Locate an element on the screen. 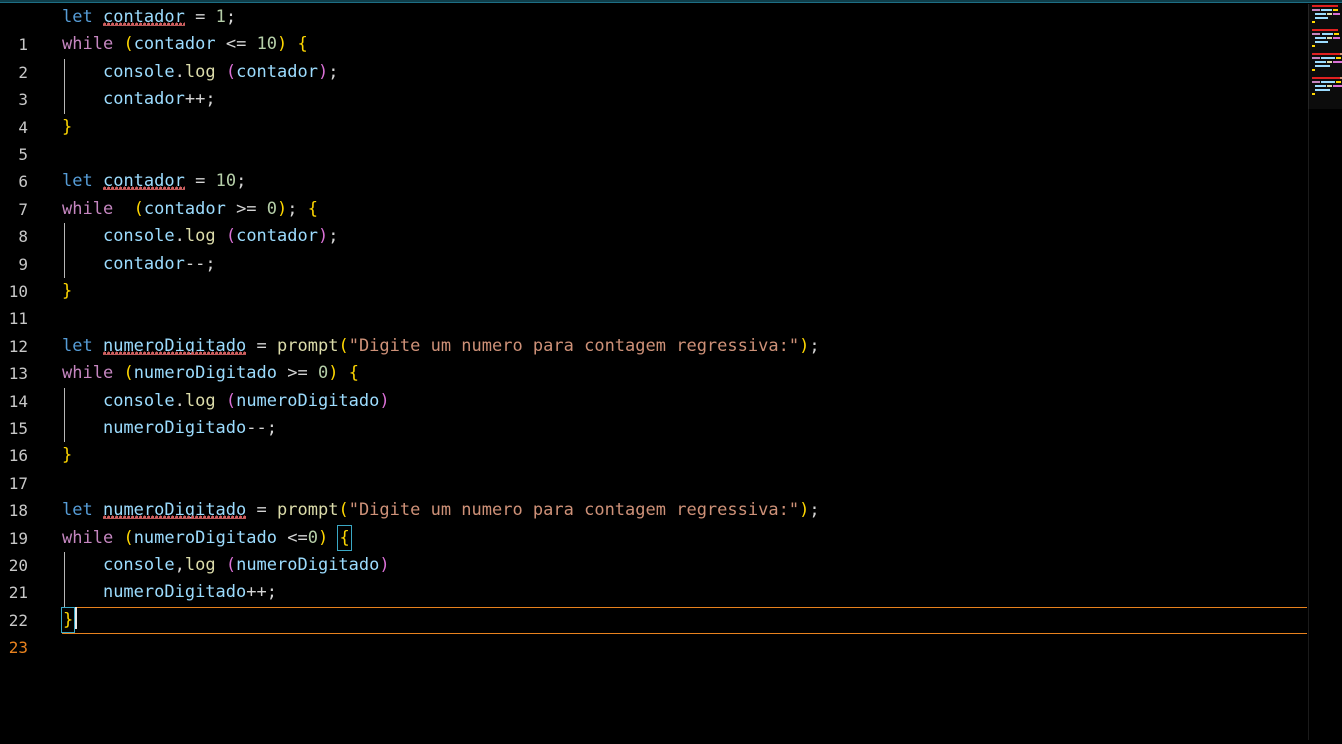 The width and height of the screenshot is (1342, 744). line-content: contador++; is located at coordinates (139, 99).